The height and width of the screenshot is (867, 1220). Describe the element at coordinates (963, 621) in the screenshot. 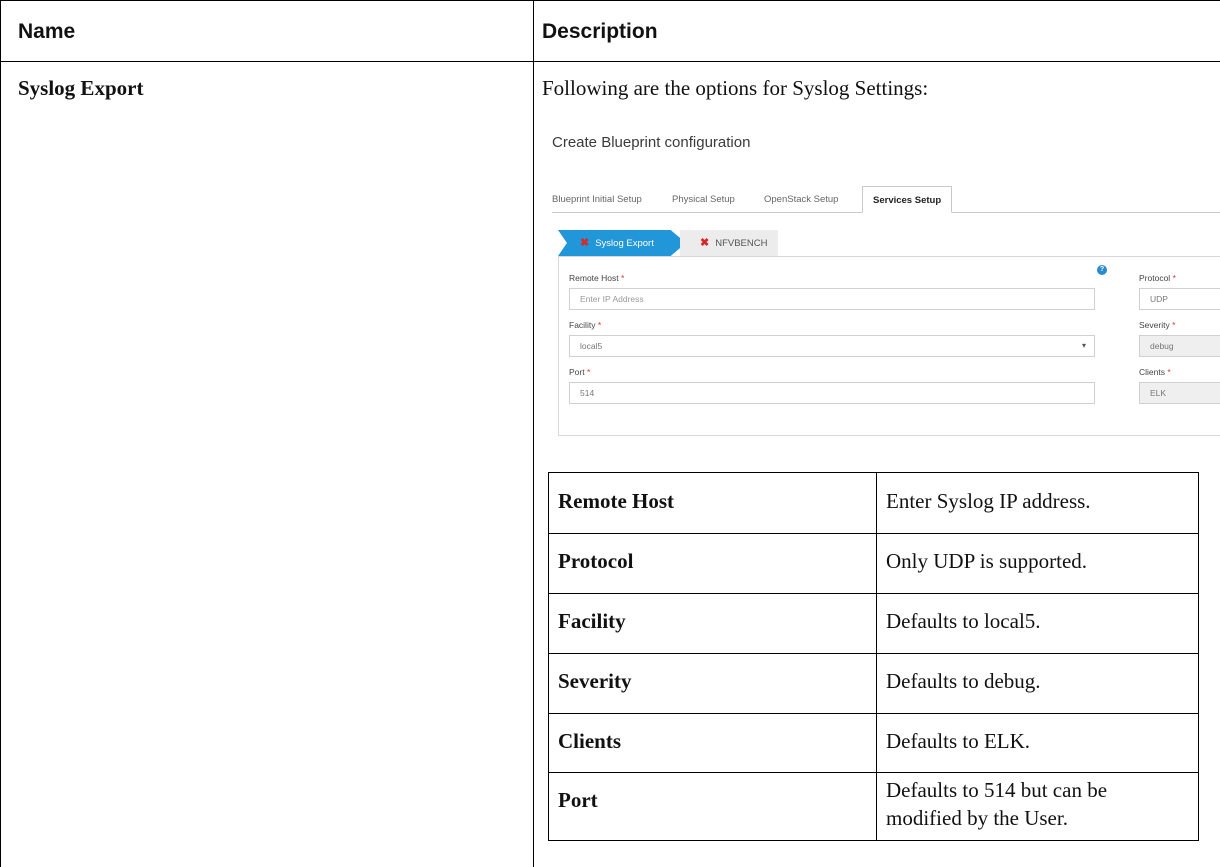

I see `option-desc-facility: Defaults to local5.` at that location.